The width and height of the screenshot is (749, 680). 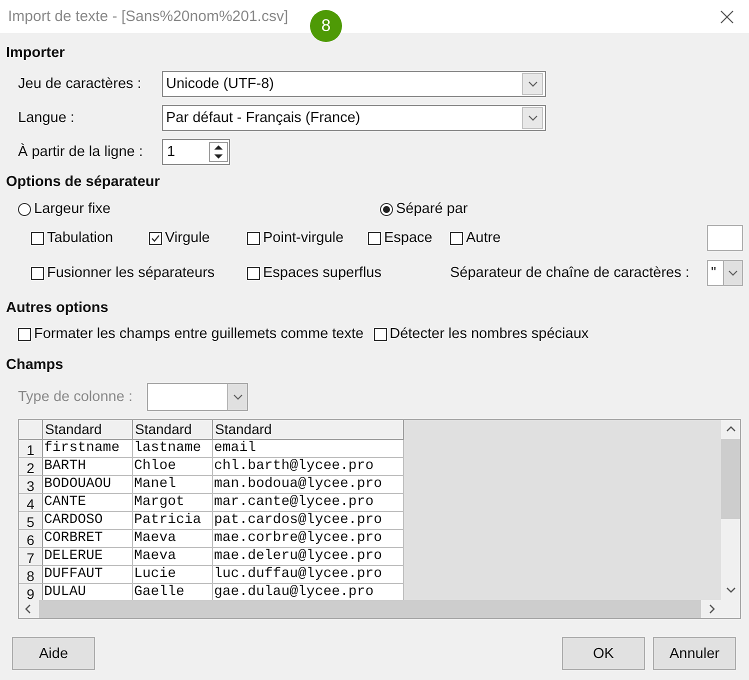 I want to click on combo-box: ", so click(x=725, y=273).